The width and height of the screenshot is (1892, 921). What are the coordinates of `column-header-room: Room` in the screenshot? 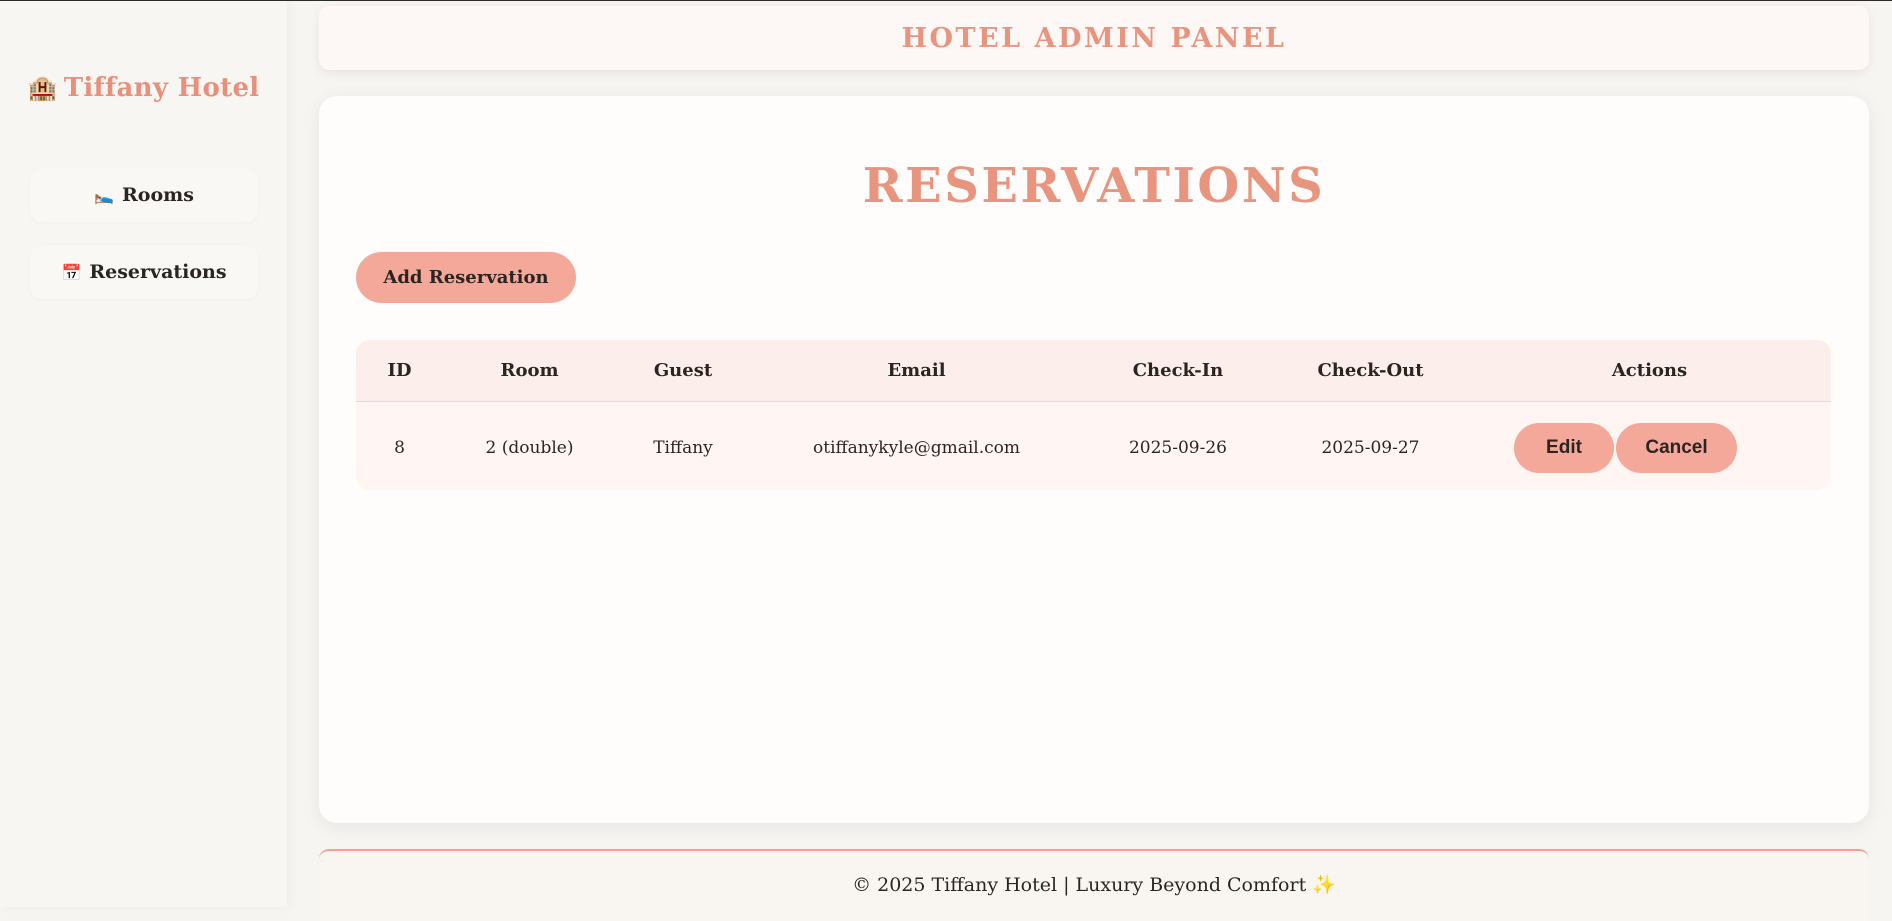 It's located at (529, 371).